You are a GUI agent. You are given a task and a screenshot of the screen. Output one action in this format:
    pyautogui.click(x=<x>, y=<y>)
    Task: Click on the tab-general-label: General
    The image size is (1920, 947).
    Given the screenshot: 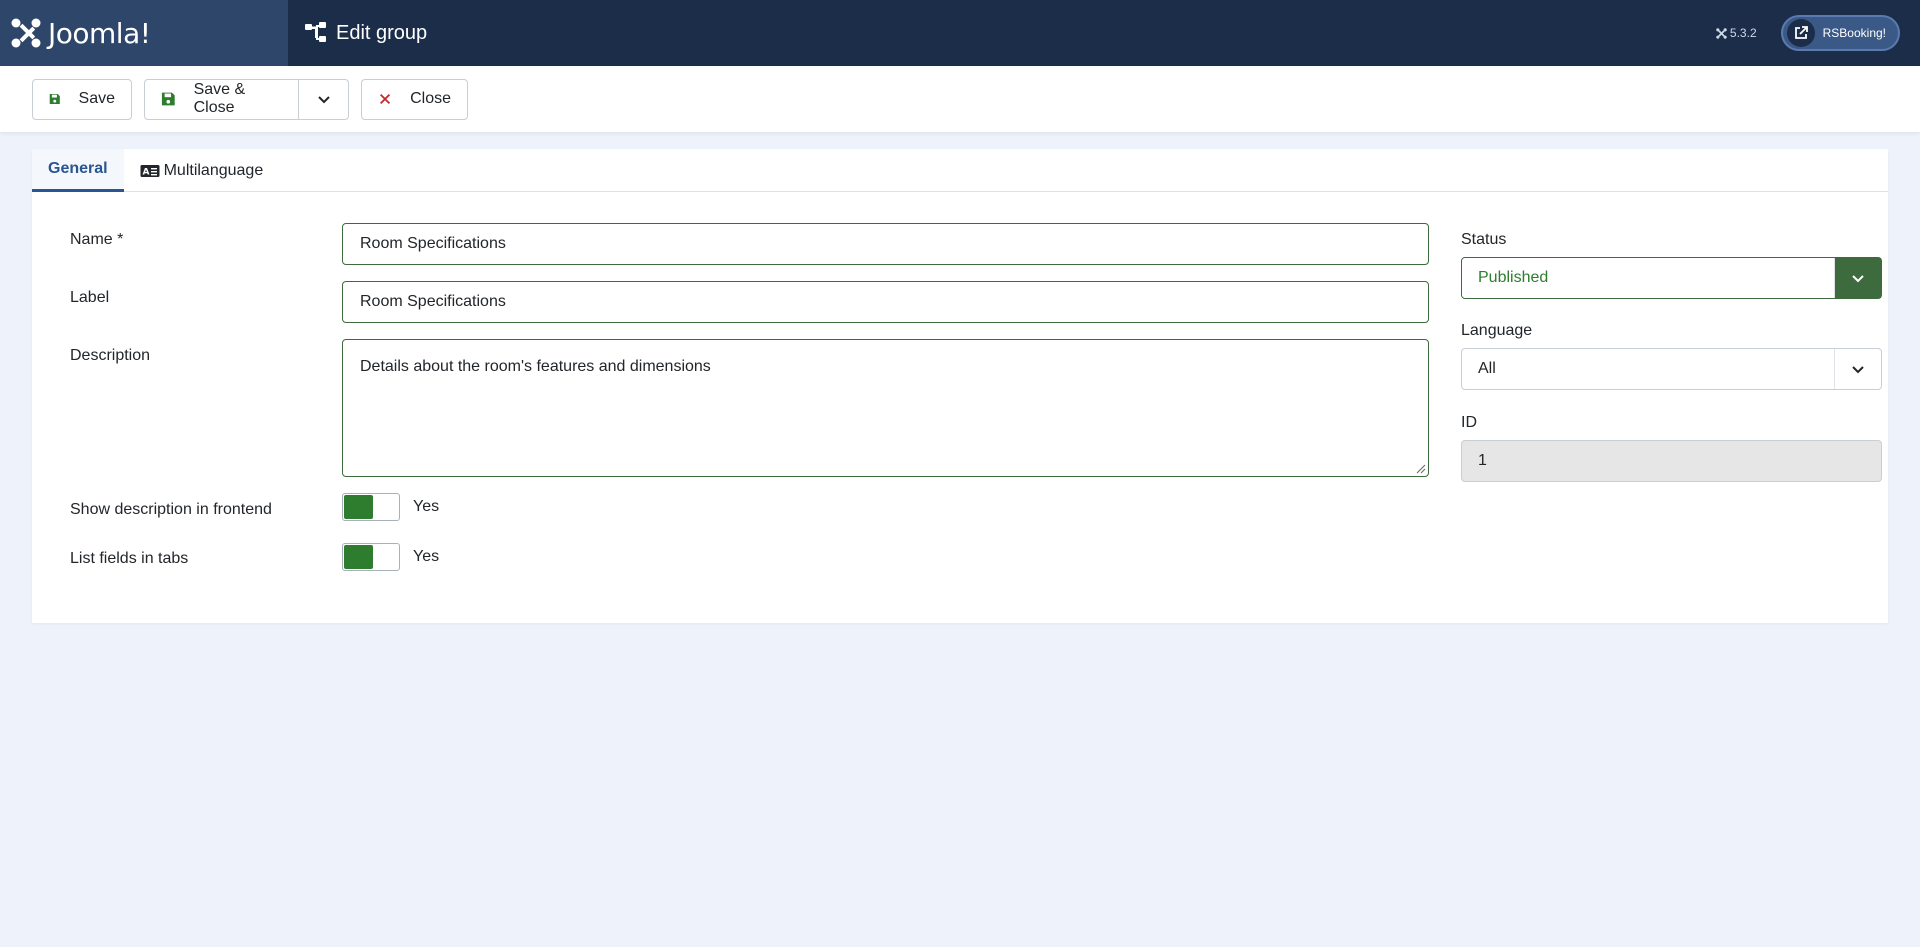 What is the action you would take?
    pyautogui.click(x=78, y=168)
    